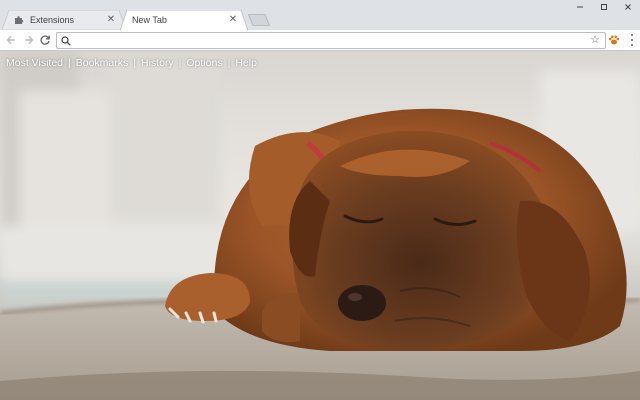 This screenshot has width=640, height=400. What do you see at coordinates (259, 20) in the screenshot?
I see `new-tab-button` at bounding box center [259, 20].